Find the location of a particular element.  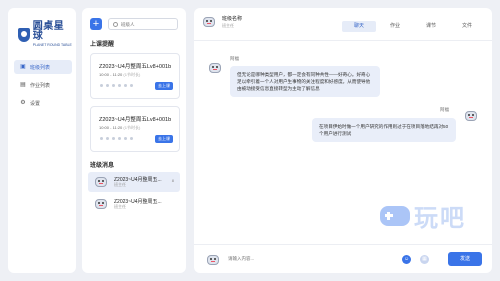

self-avatar-icon is located at coordinates (213, 260).